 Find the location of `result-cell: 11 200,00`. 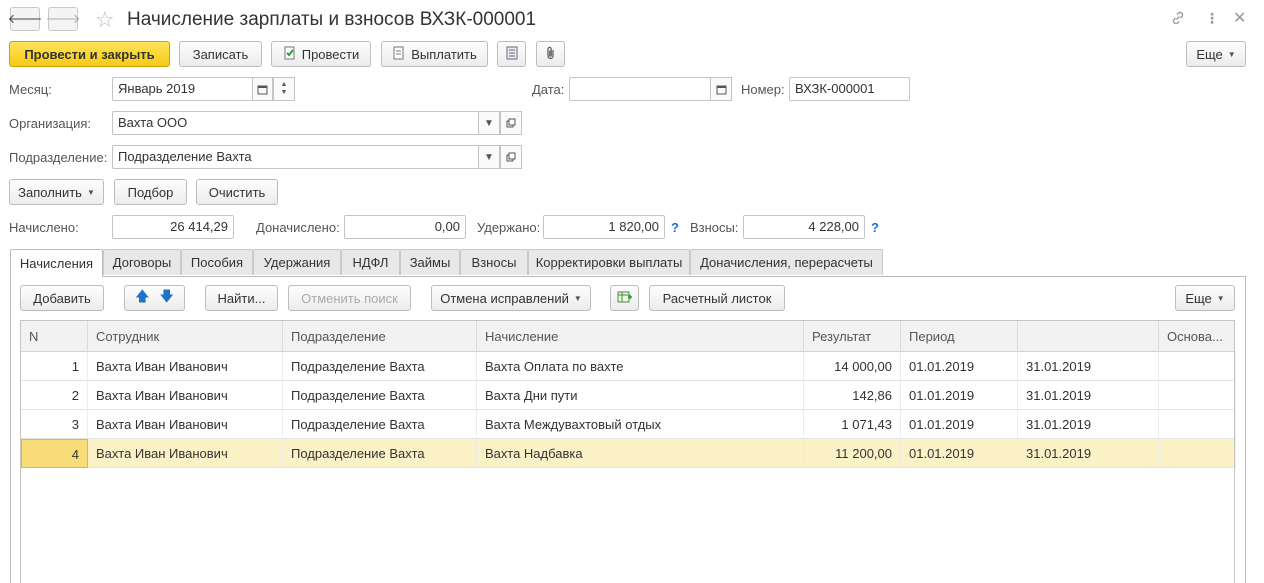

result-cell: 11 200,00 is located at coordinates (852, 453).